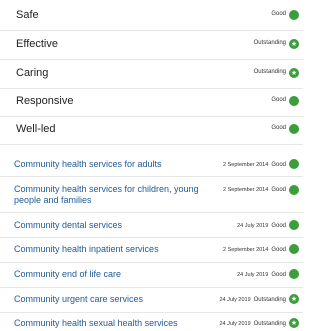 The width and height of the screenshot is (320, 331). I want to click on service-link-inpatient: Community health inpatient services, so click(86, 249).